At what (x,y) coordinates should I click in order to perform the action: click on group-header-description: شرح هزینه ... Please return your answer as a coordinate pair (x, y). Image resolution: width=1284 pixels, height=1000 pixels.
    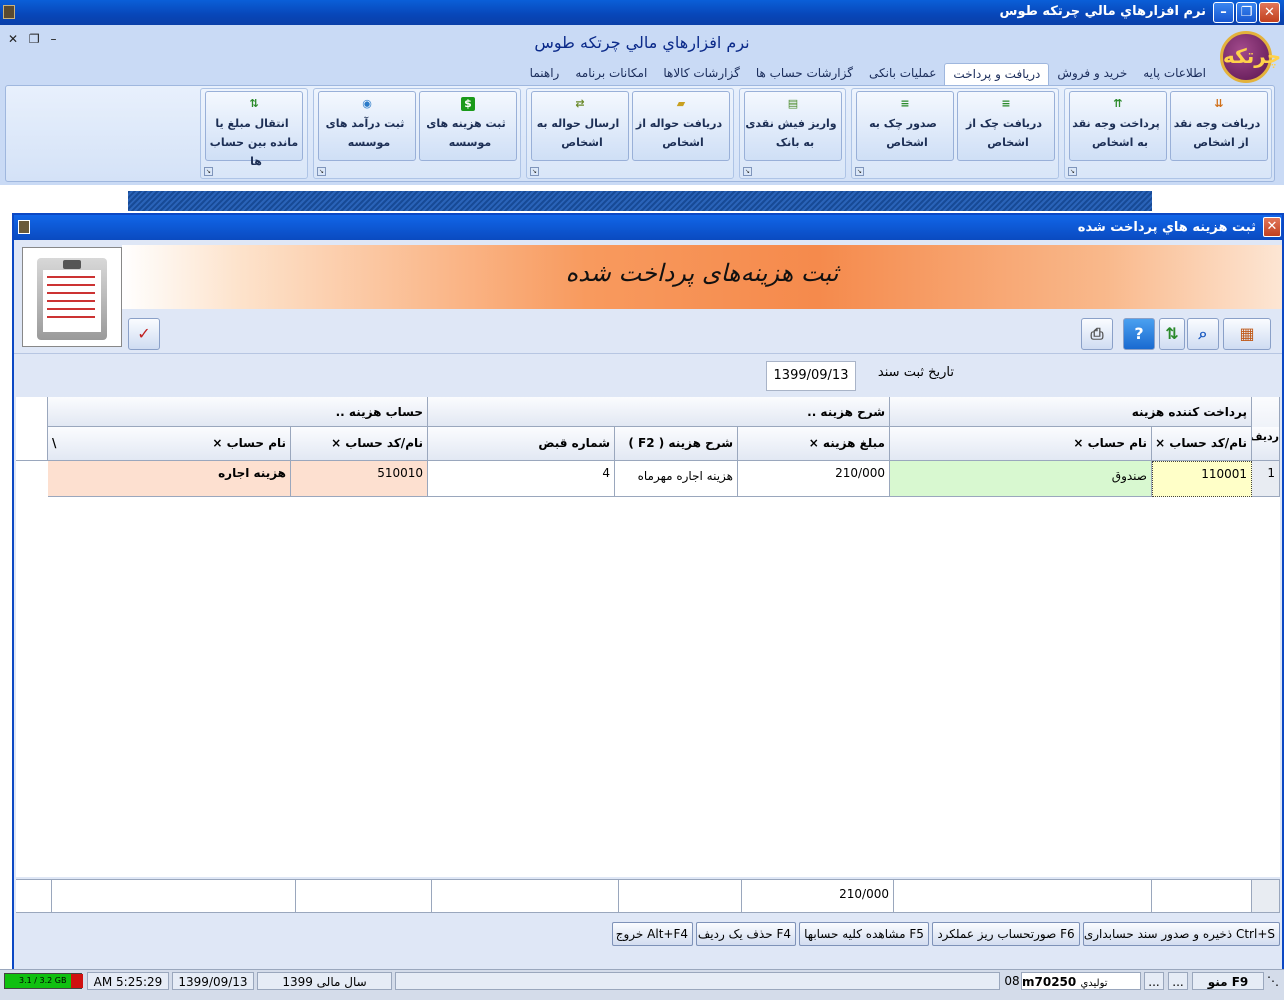
    Looking at the image, I should click on (659, 412).